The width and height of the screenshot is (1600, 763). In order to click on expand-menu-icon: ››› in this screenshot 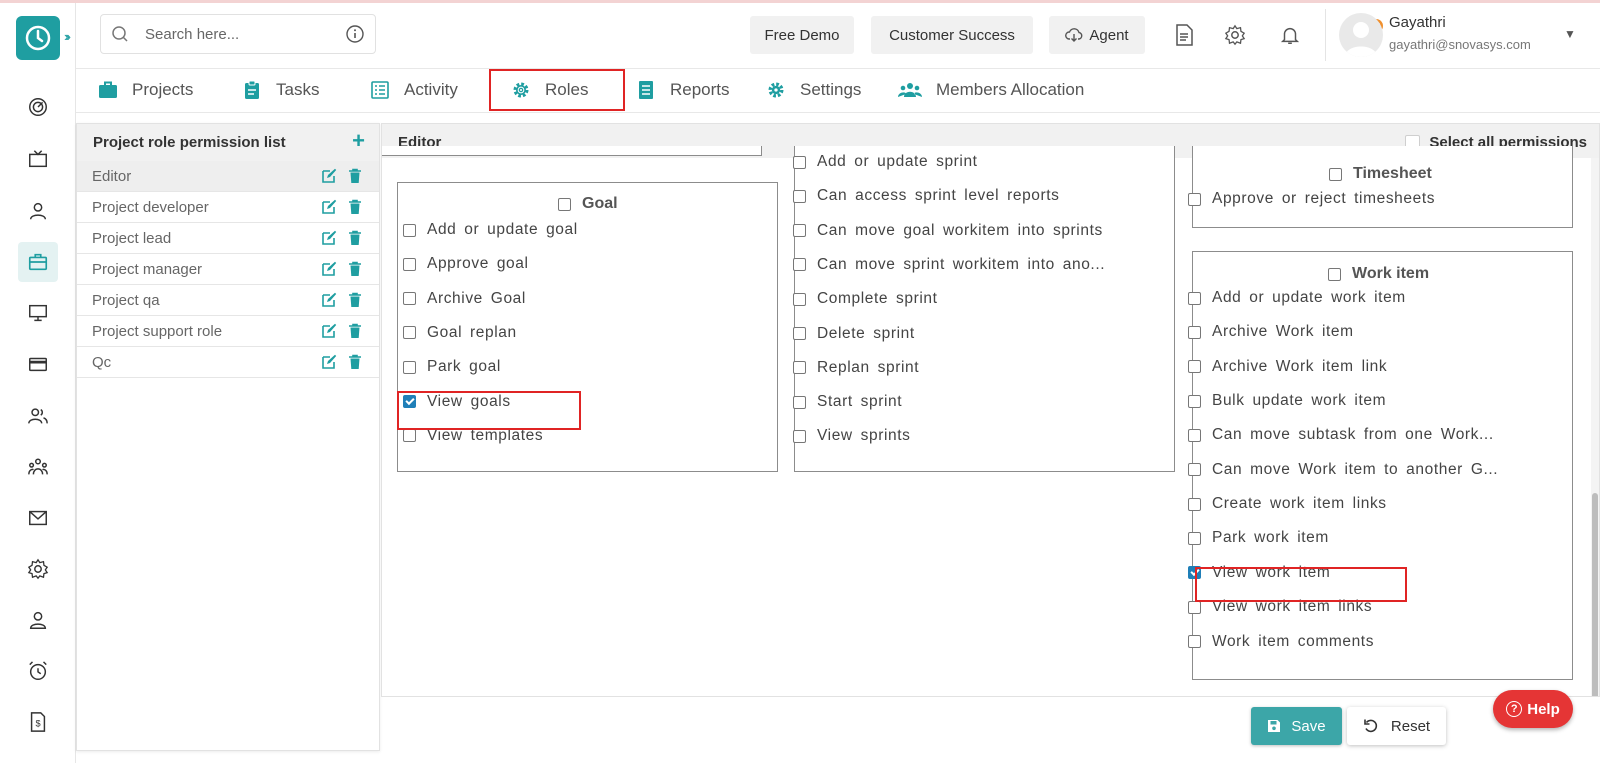, I will do `click(67, 36)`.